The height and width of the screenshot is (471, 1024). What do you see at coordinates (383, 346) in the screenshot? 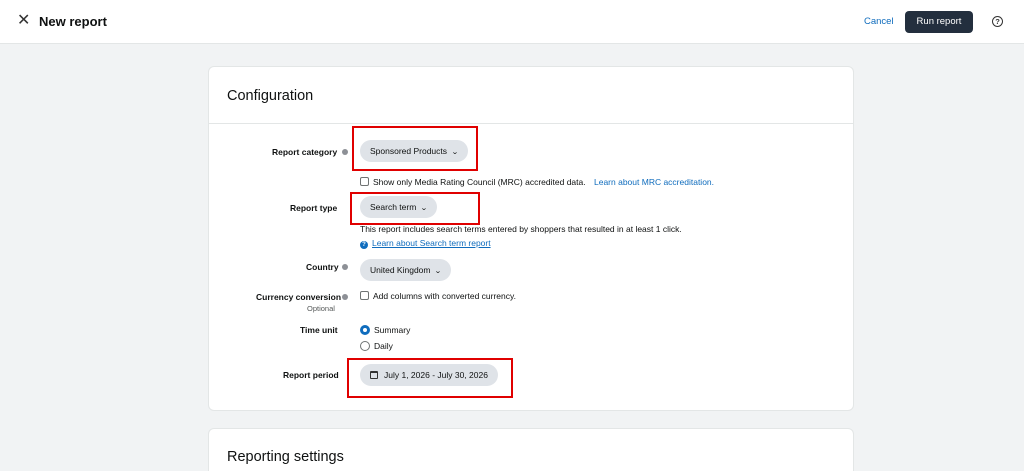
I see `radio-daily-label: Daily` at bounding box center [383, 346].